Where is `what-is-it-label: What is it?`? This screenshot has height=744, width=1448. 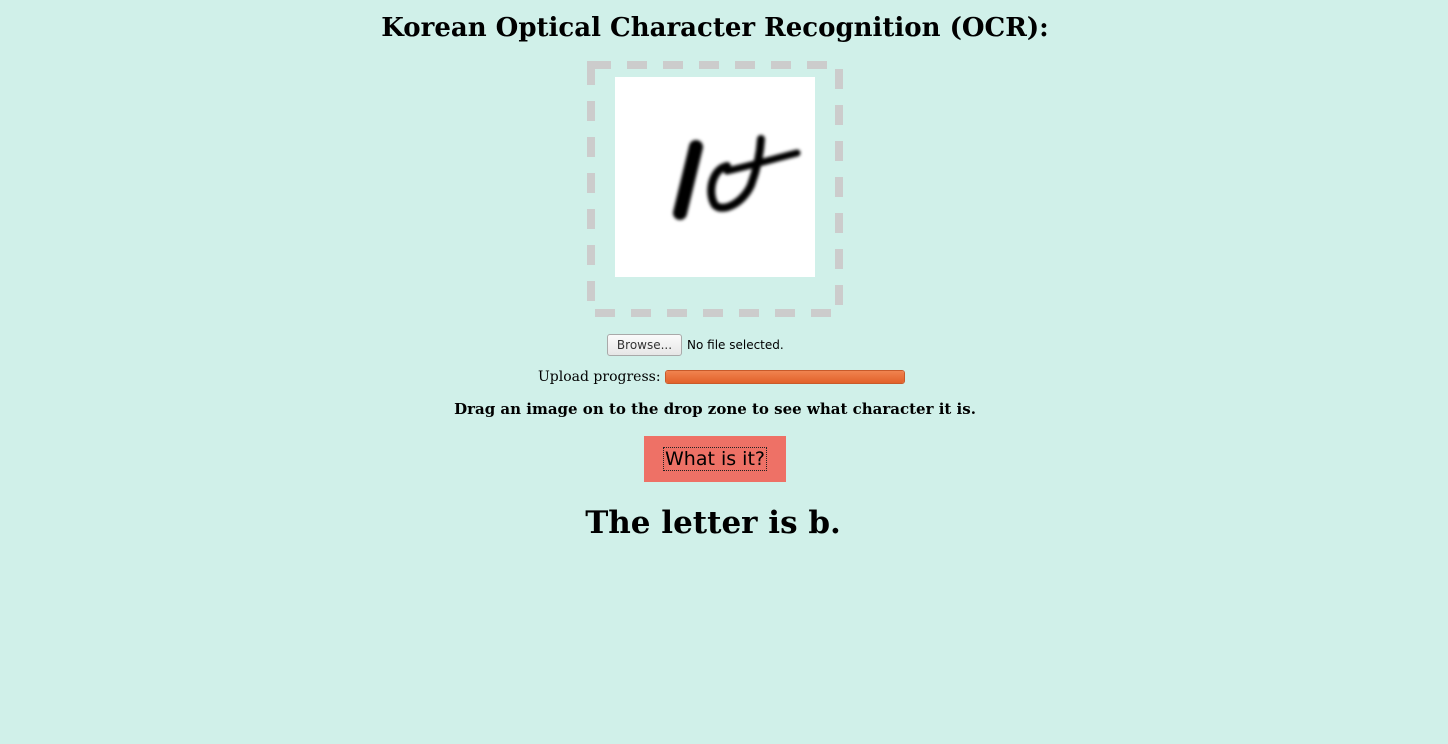 what-is-it-label: What is it? is located at coordinates (715, 459).